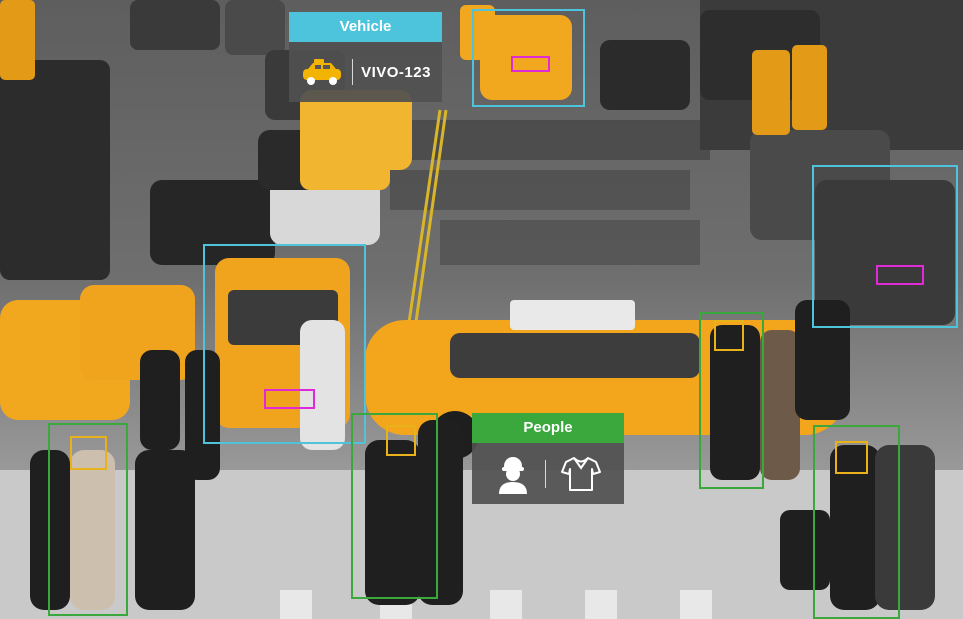 This screenshot has width=963, height=619. What do you see at coordinates (345, 155) in the screenshot?
I see `taxi` at bounding box center [345, 155].